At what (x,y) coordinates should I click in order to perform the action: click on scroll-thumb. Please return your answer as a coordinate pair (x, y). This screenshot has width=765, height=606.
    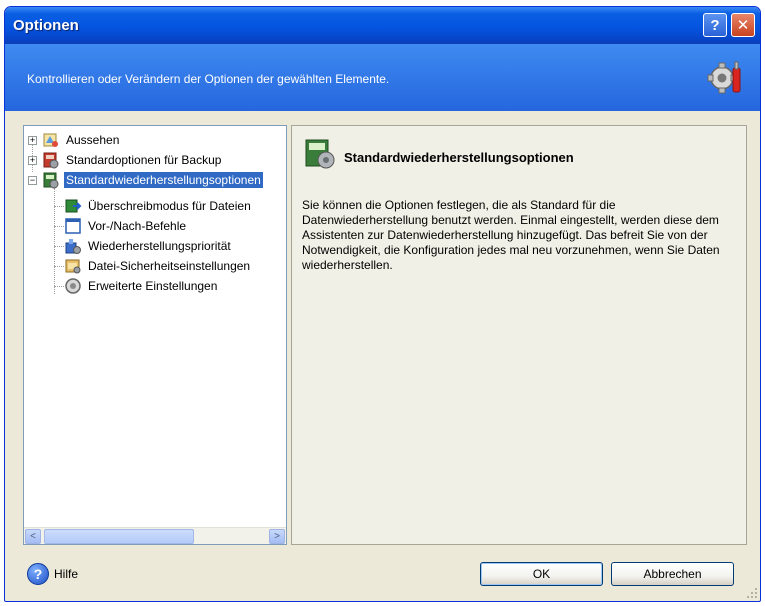
    Looking at the image, I should click on (119, 536).